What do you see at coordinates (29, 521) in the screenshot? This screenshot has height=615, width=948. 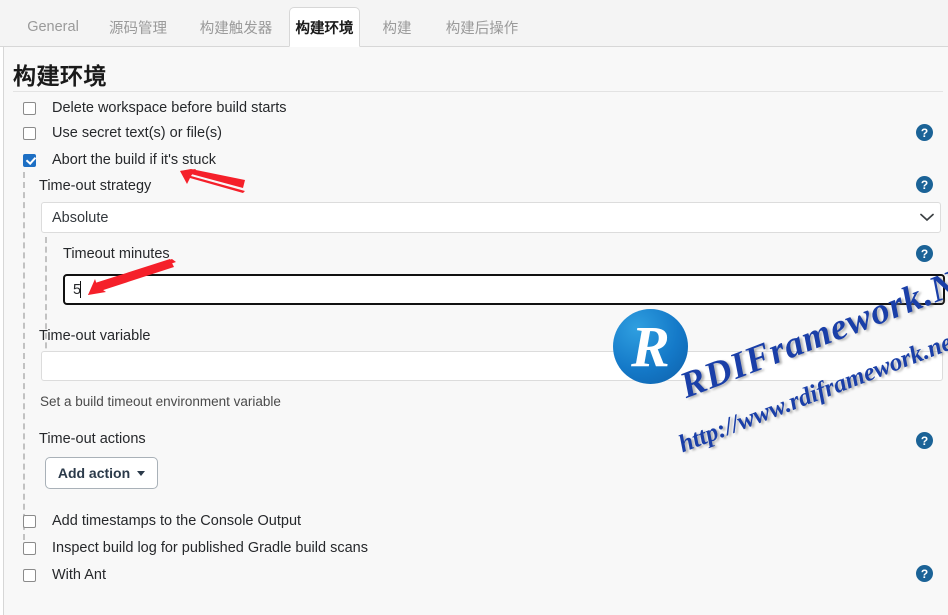 I see `add-timestamps-checkbox` at bounding box center [29, 521].